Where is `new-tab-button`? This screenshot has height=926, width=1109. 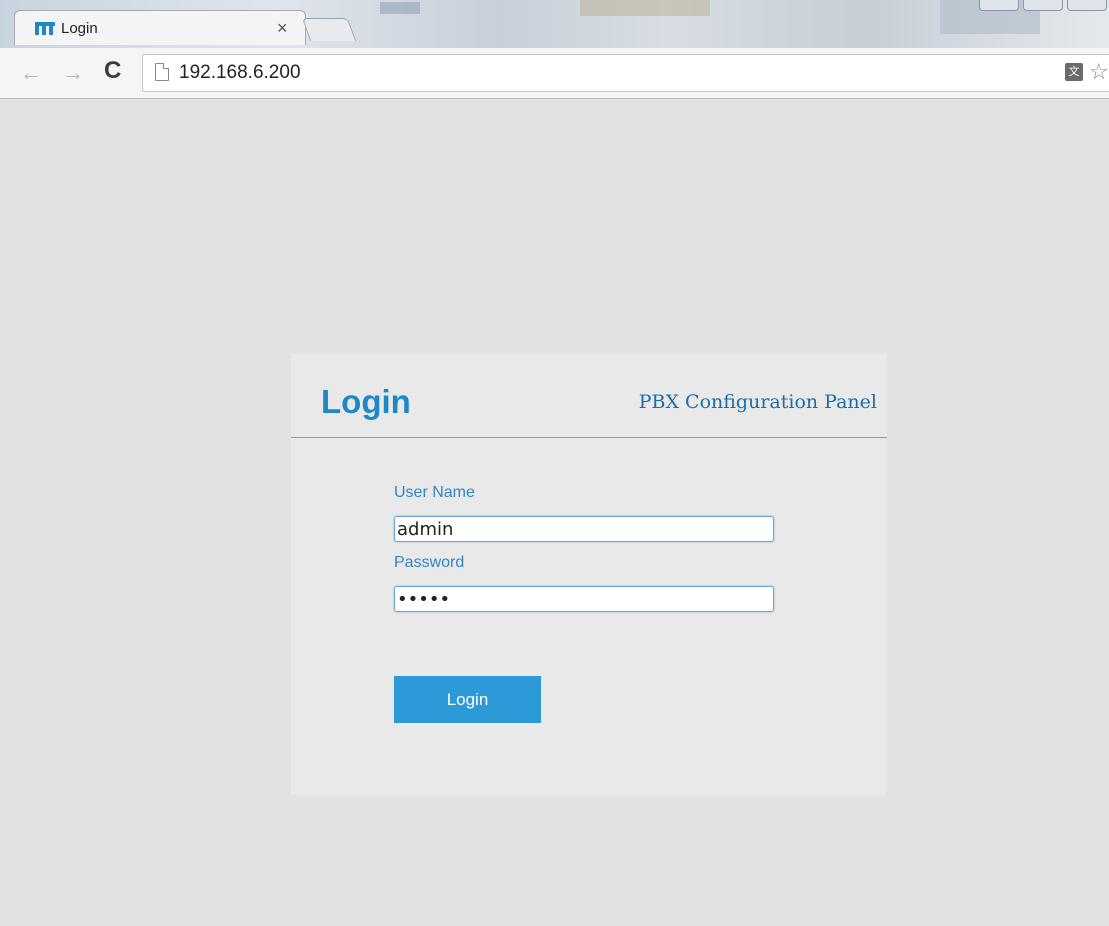
new-tab-button is located at coordinates (329, 29).